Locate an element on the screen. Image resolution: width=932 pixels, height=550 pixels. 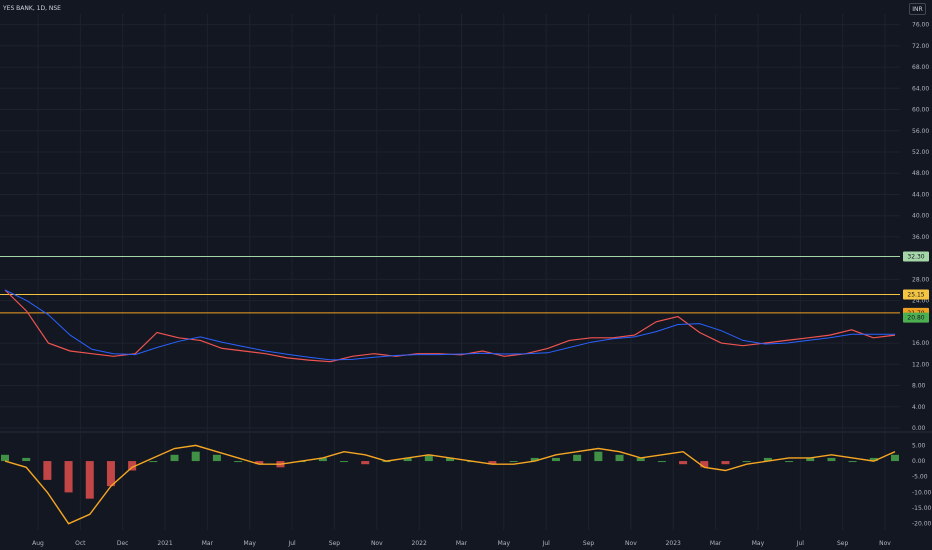
y-tick-label: 76.00 is located at coordinates (920, 25).